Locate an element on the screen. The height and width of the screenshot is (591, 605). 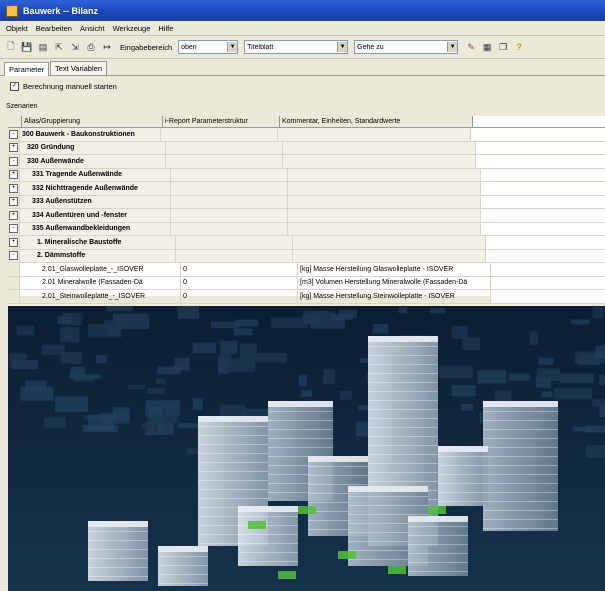
cell-alias: 300 Bauwerk - Baukonstruktionen is located at coordinates (90, 134).